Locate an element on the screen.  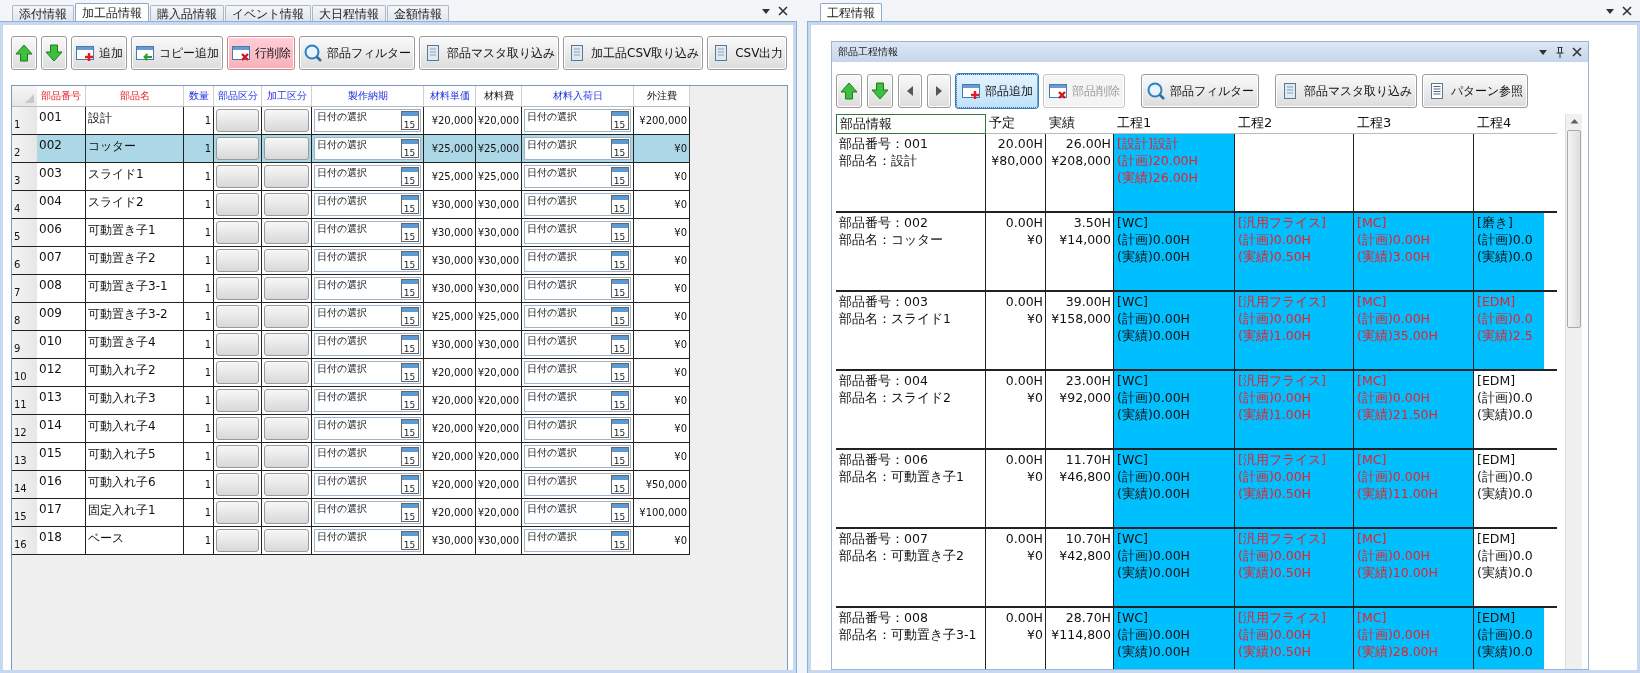
row-number: 13 is located at coordinates (24, 456).